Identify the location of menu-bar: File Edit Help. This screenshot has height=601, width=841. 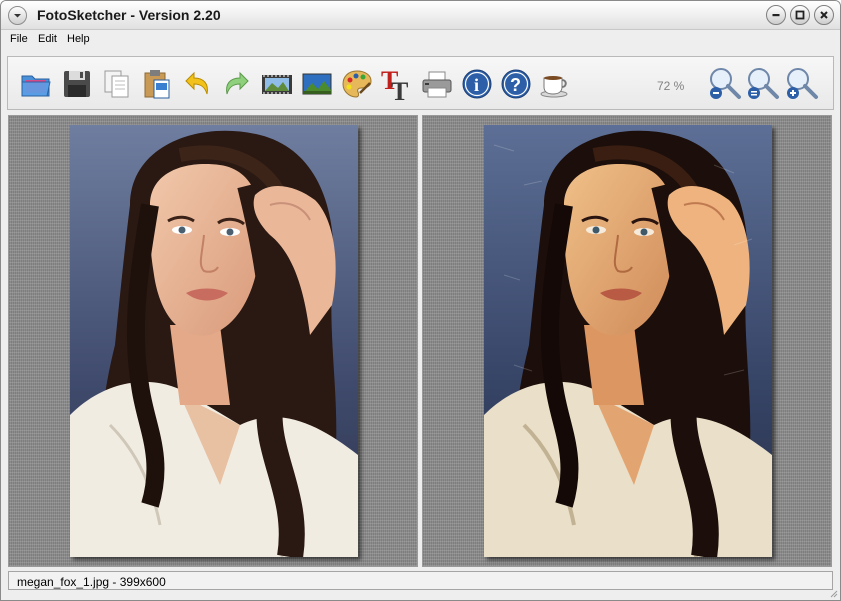
(420, 40).